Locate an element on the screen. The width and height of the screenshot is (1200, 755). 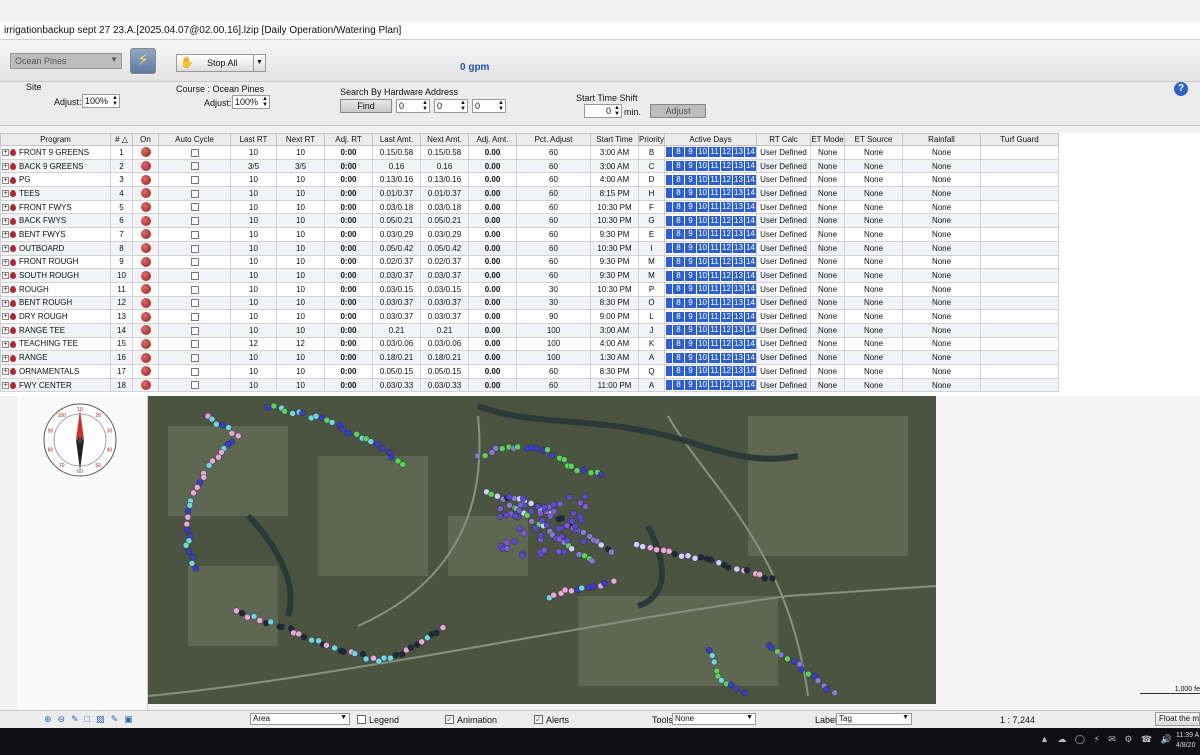
last-amt-cell: 0.05/0.42 is located at coordinates (396, 248).